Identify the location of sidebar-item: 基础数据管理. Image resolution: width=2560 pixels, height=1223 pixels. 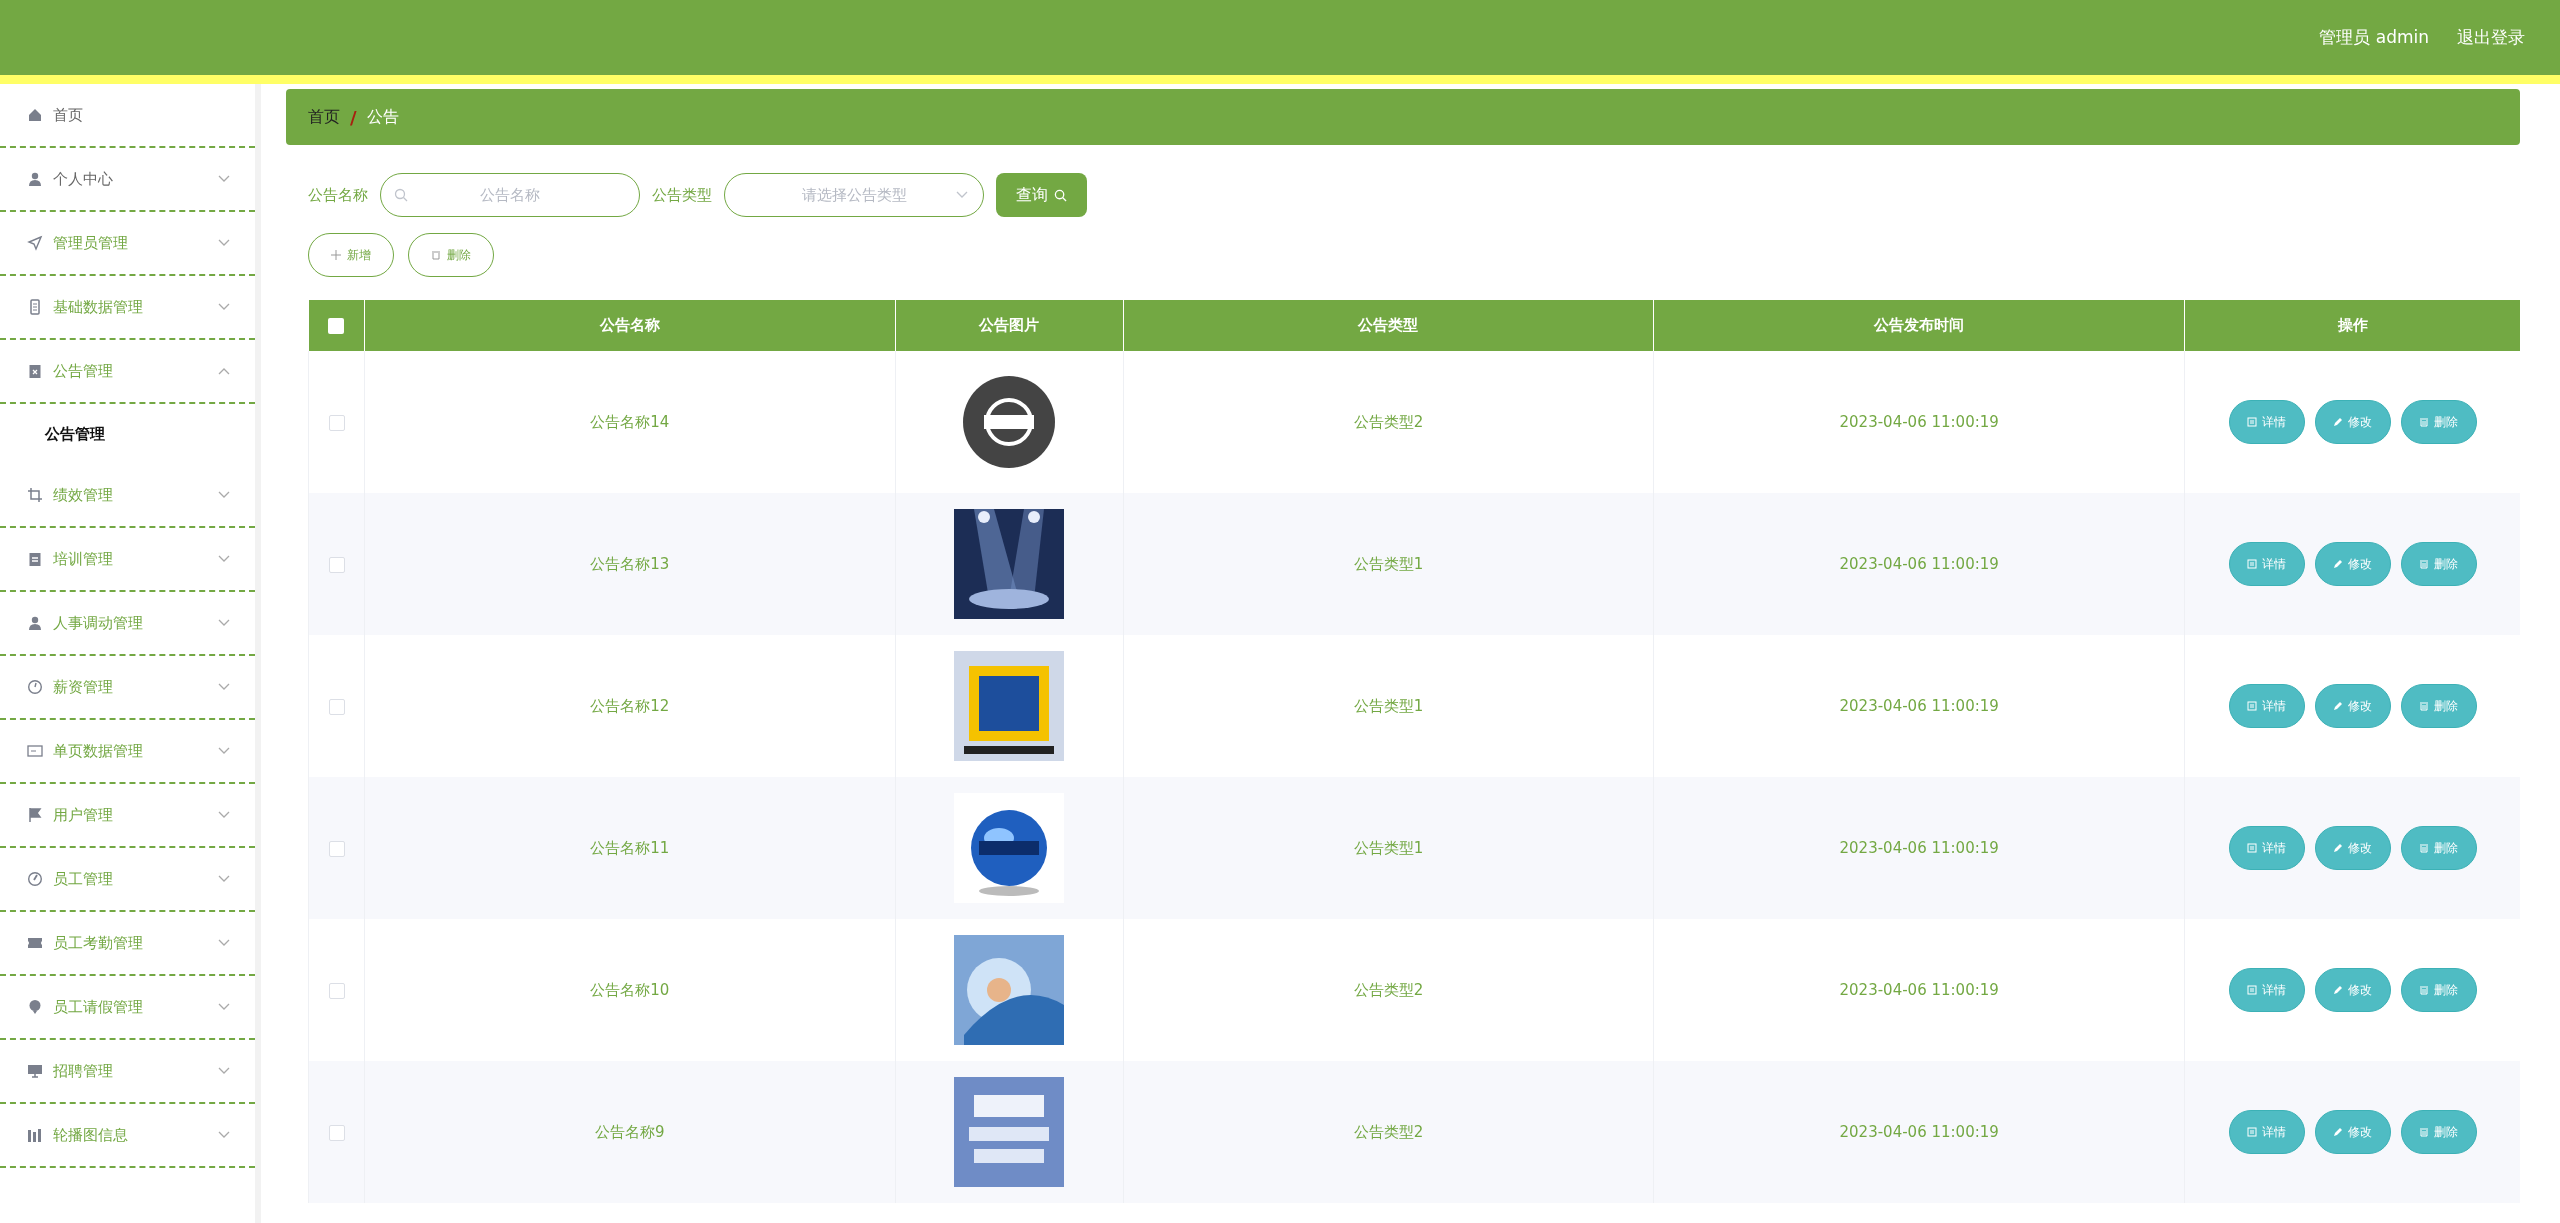
(127, 308).